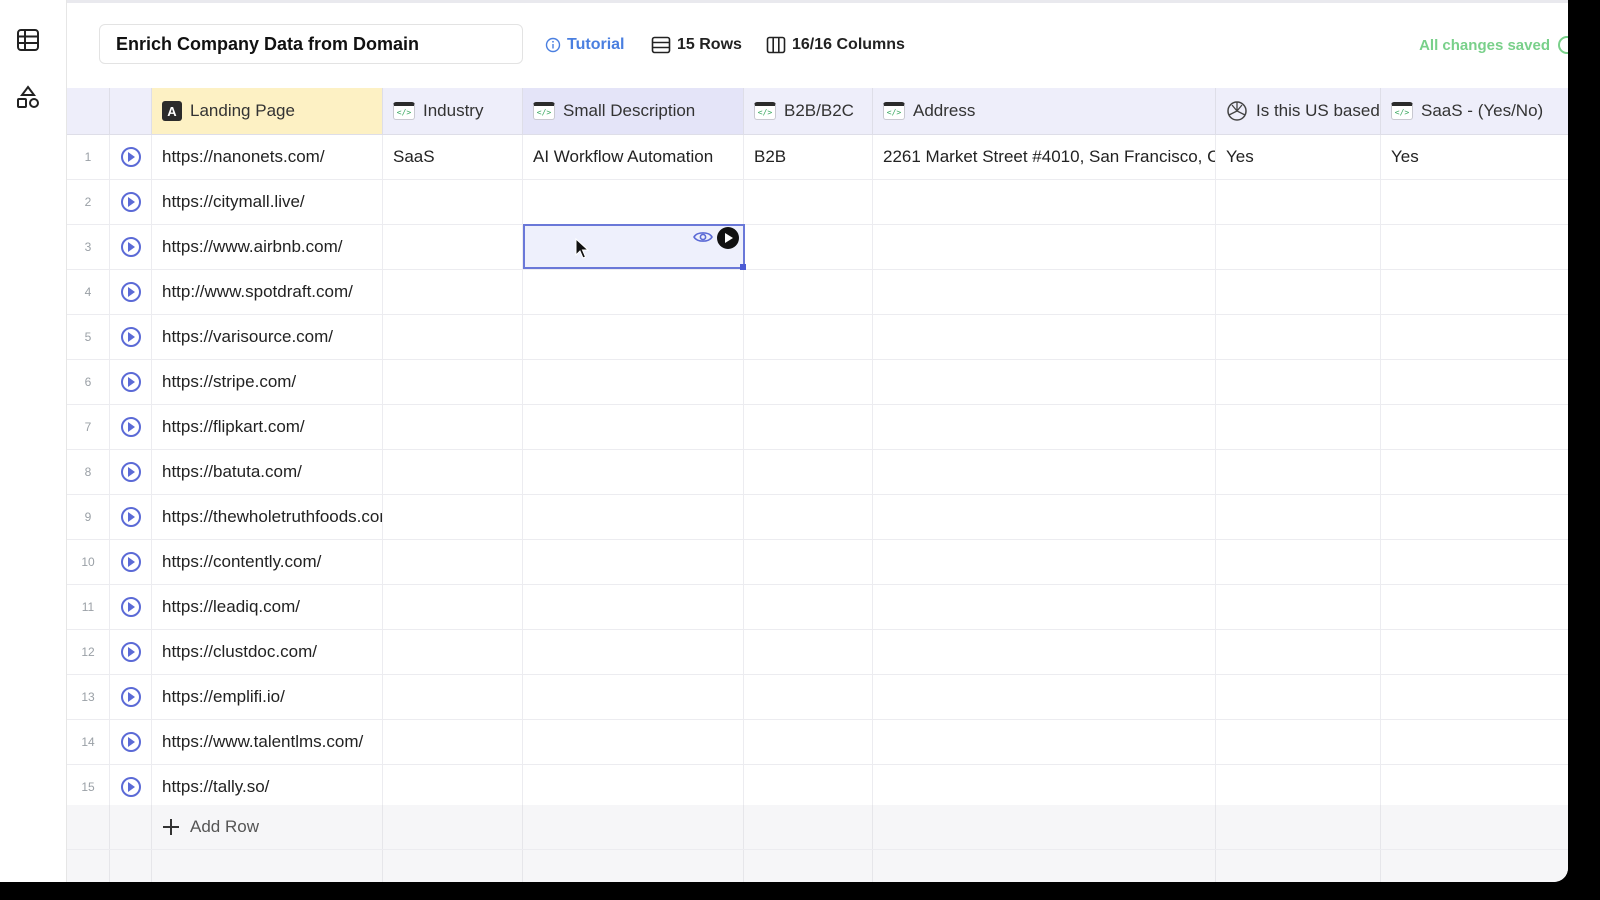 The width and height of the screenshot is (1600, 900). What do you see at coordinates (696, 45) in the screenshot?
I see `rows-count: 15 Rows` at bounding box center [696, 45].